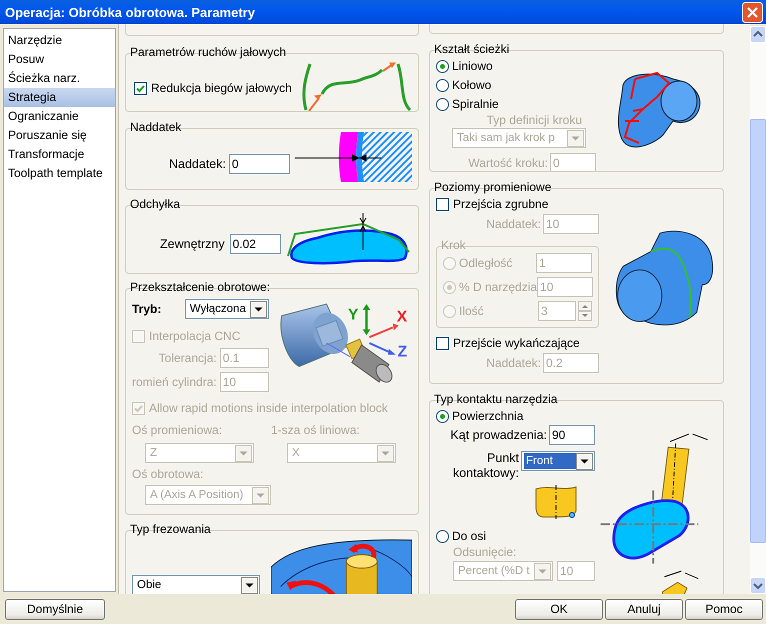  I want to click on dialog-button: Anuluj, so click(644, 609).